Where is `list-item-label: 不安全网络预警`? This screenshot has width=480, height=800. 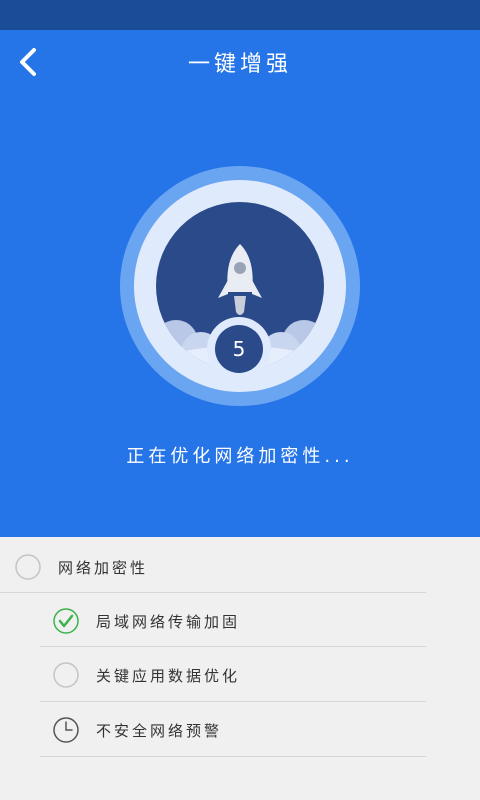
list-item-label: 不安全网络预警 is located at coordinates (159, 730).